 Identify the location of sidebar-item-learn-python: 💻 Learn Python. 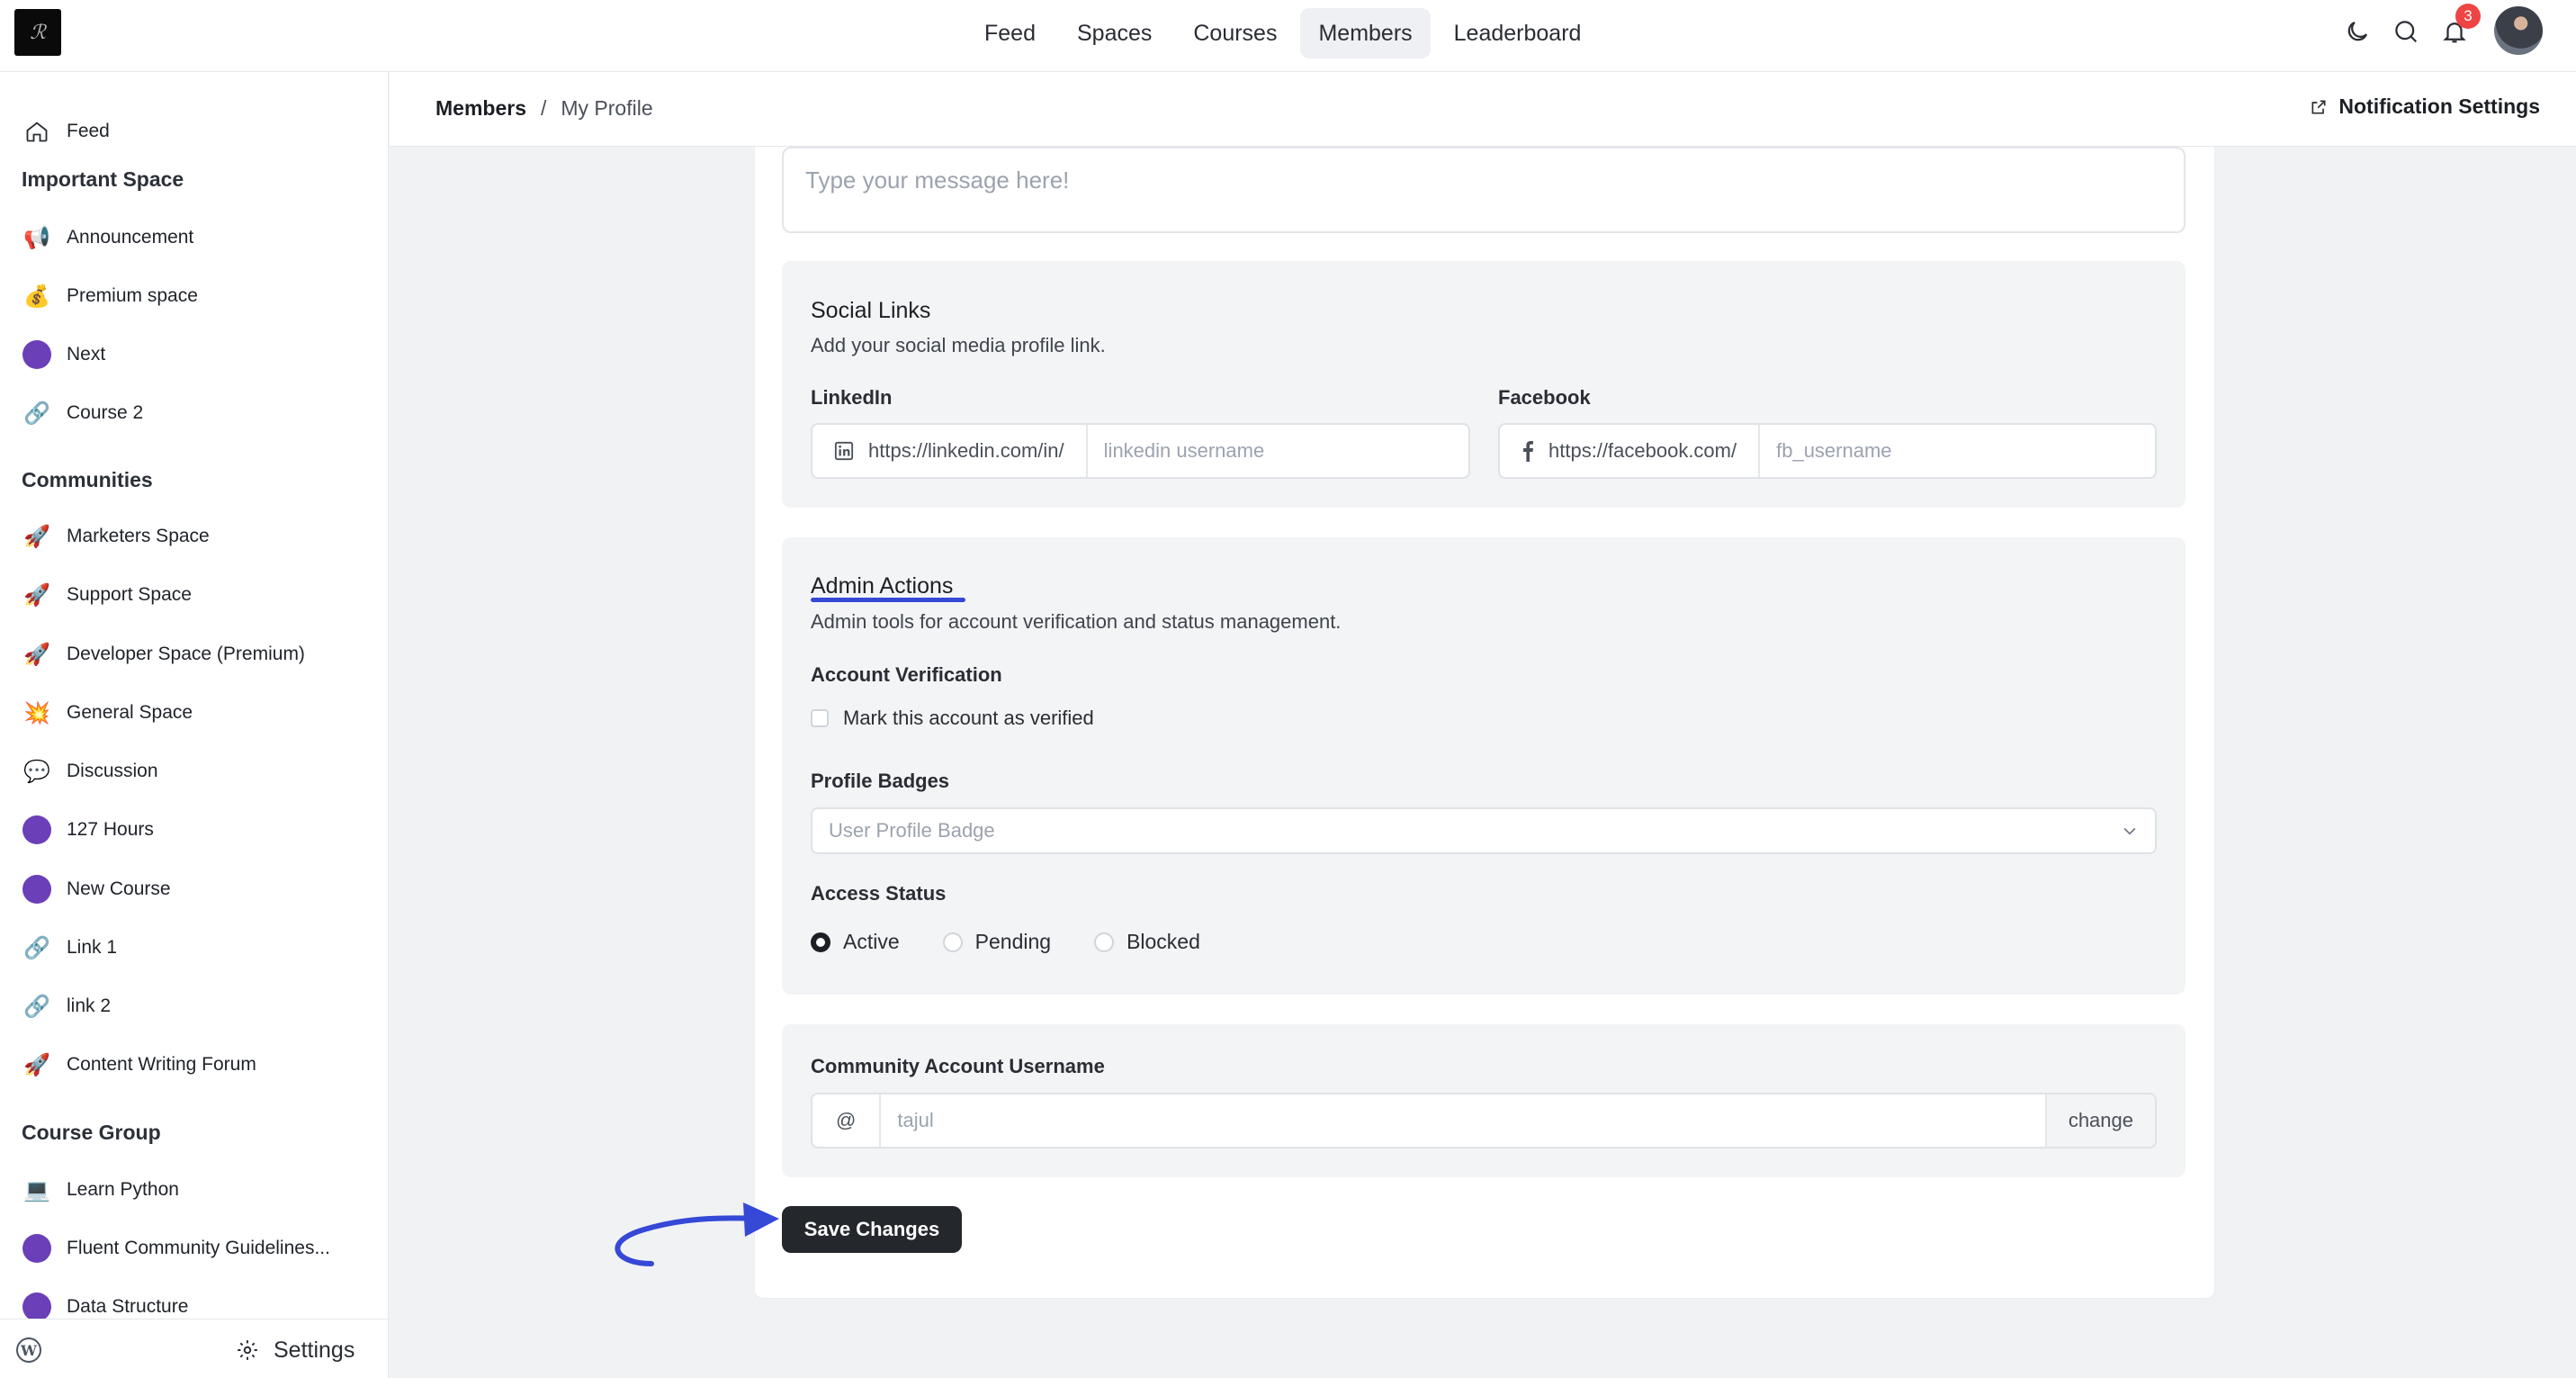
(101, 1190).